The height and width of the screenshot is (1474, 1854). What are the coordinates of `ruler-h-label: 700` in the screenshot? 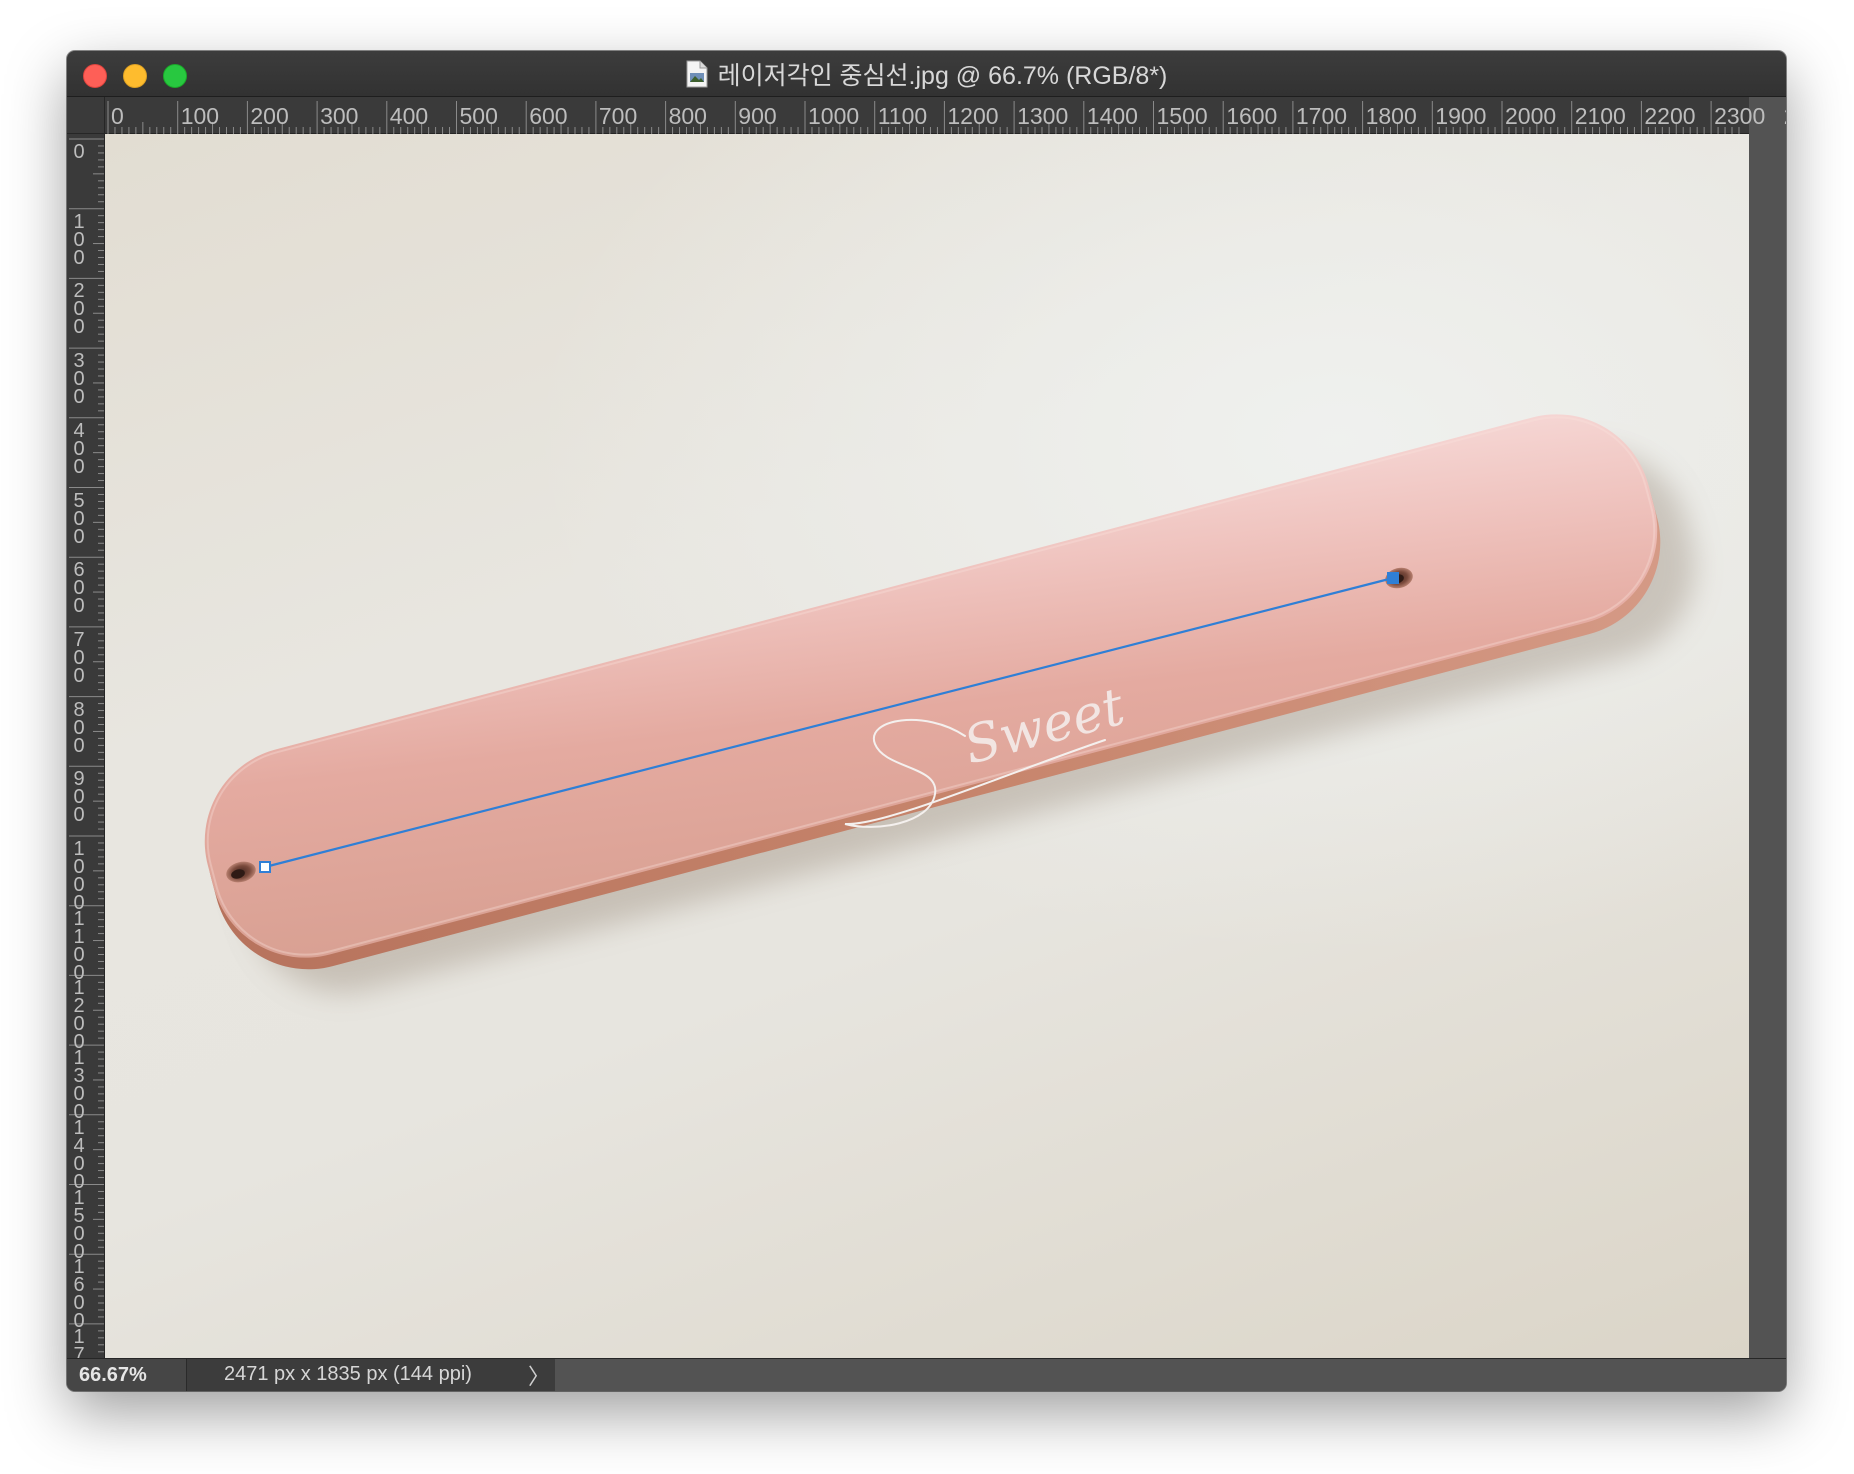 It's located at (618, 116).